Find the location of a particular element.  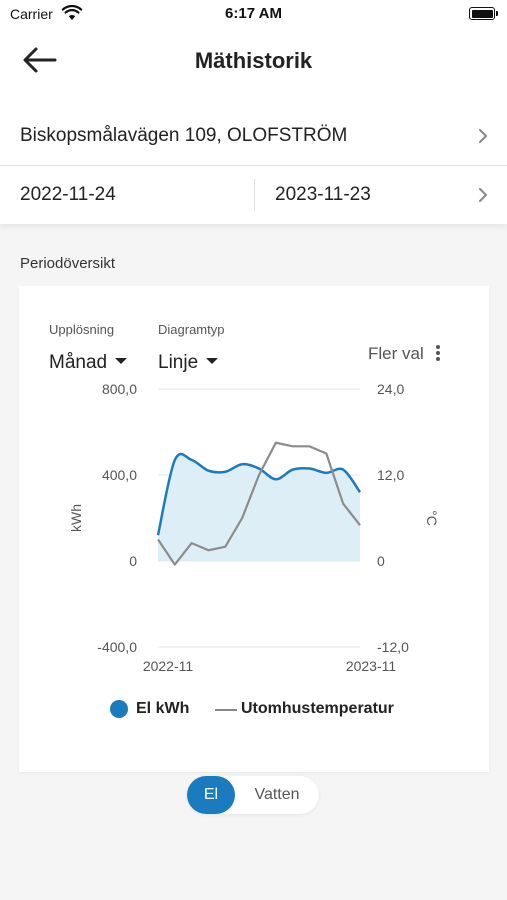

el-area is located at coordinates (259, 507).